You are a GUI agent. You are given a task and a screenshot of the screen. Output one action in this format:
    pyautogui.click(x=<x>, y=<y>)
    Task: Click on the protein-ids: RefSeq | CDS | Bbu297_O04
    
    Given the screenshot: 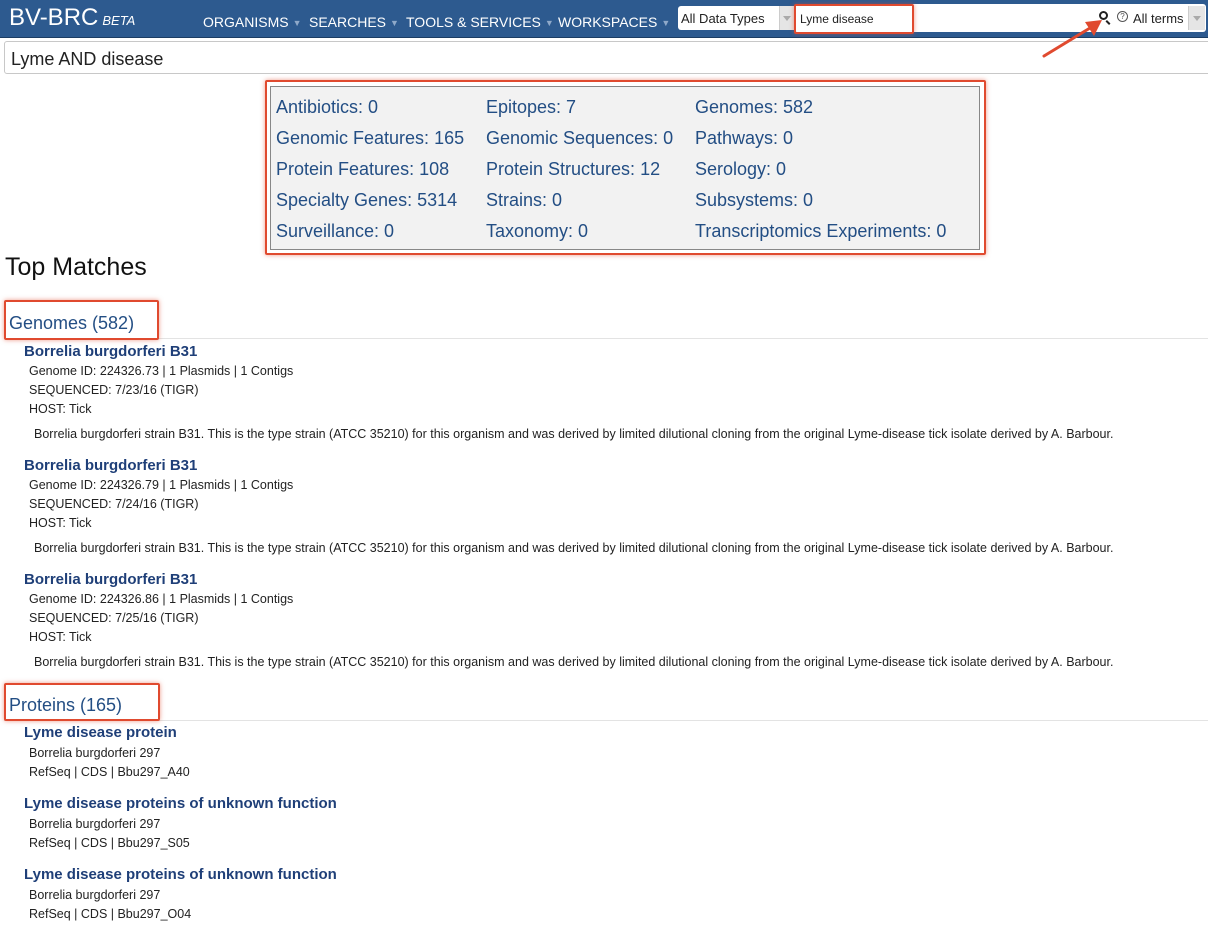 What is the action you would take?
    pyautogui.click(x=110, y=914)
    